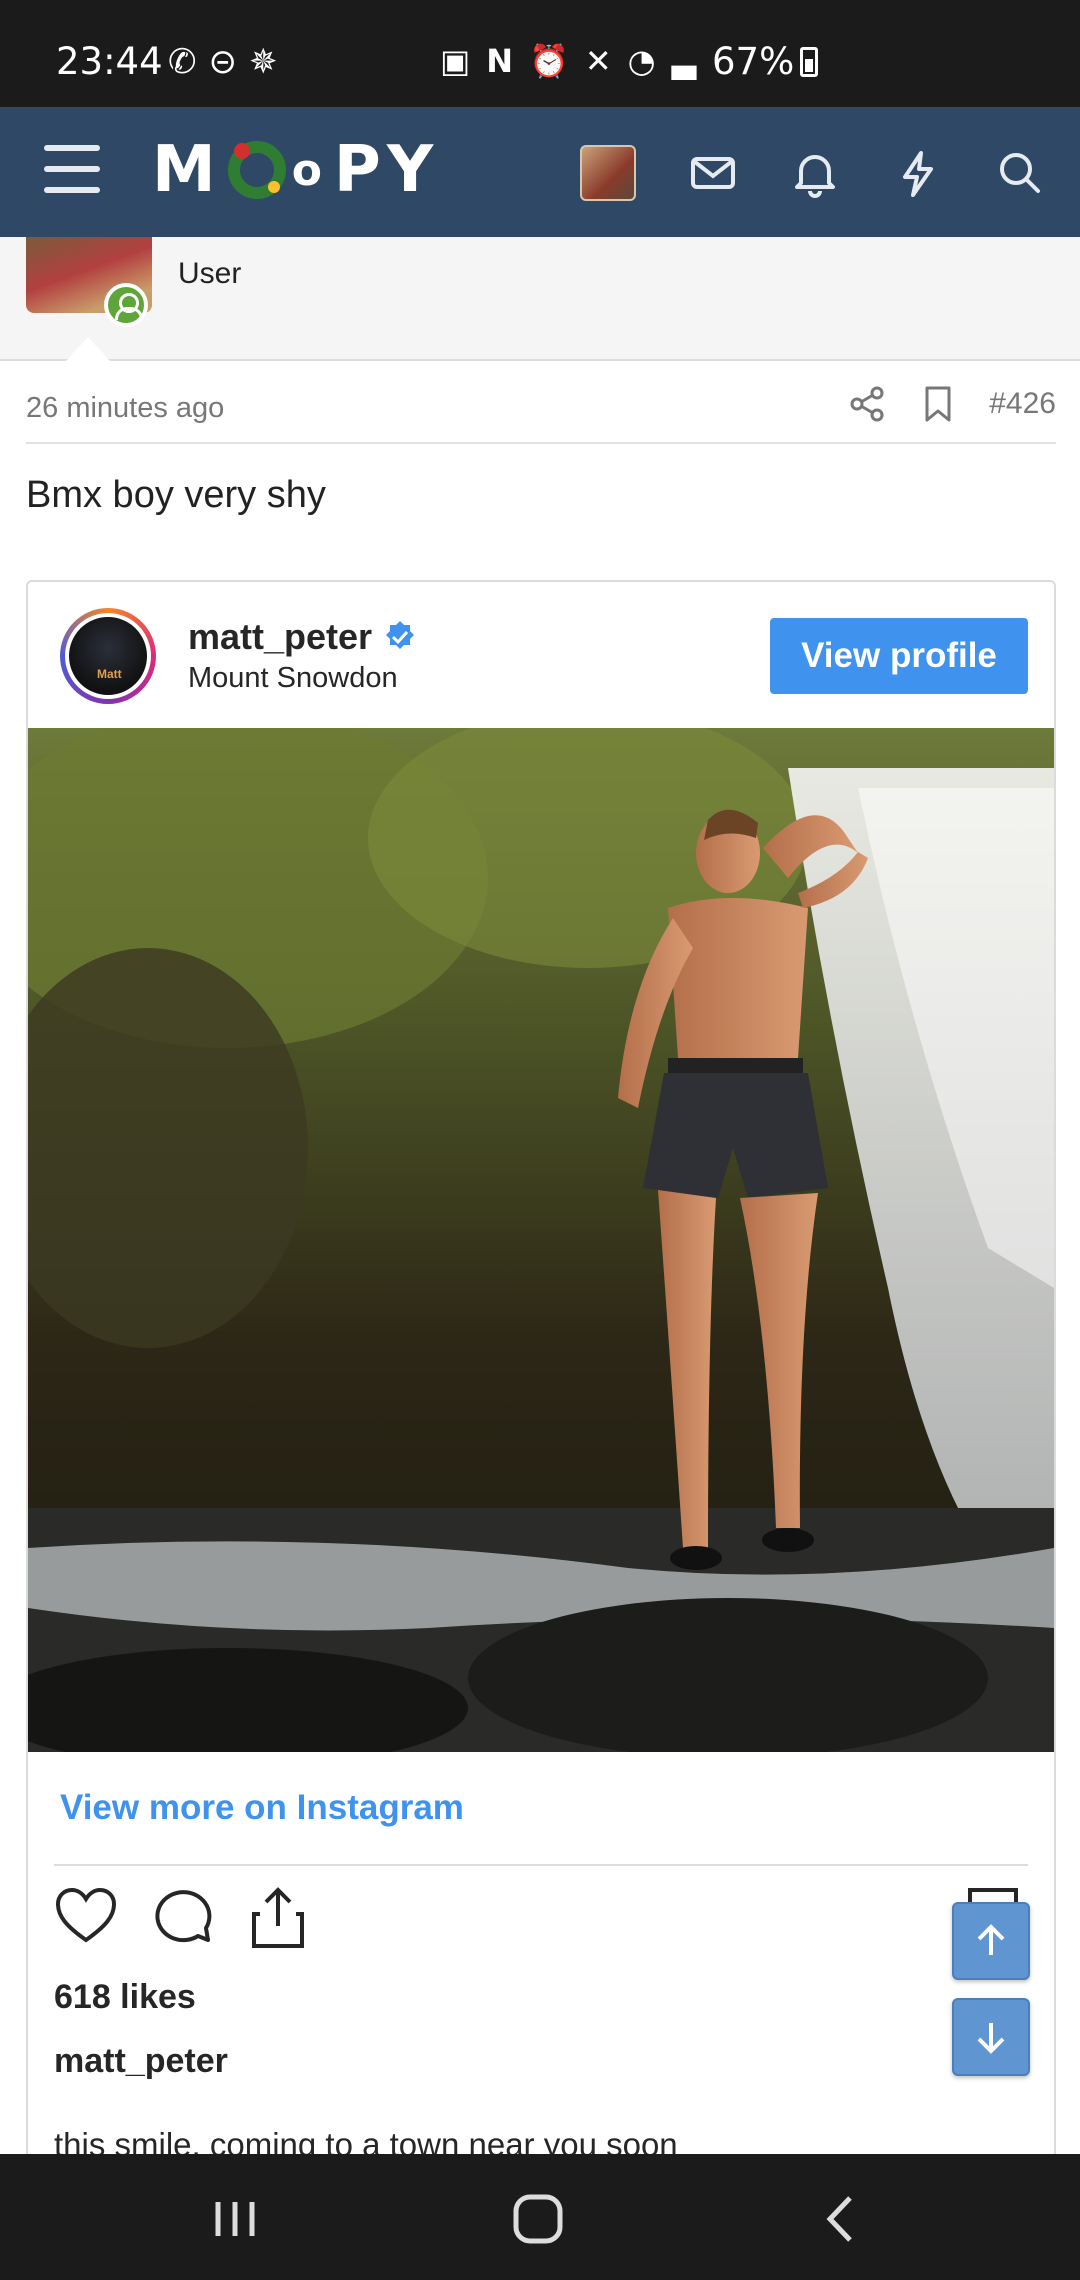 This screenshot has height=2280, width=1080. I want to click on nfc-icon: N, so click(500, 61).